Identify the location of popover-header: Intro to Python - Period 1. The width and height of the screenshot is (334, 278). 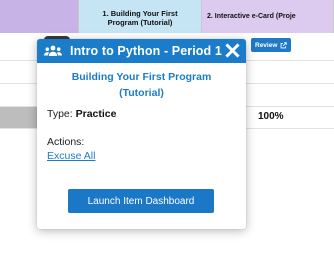
(141, 51).